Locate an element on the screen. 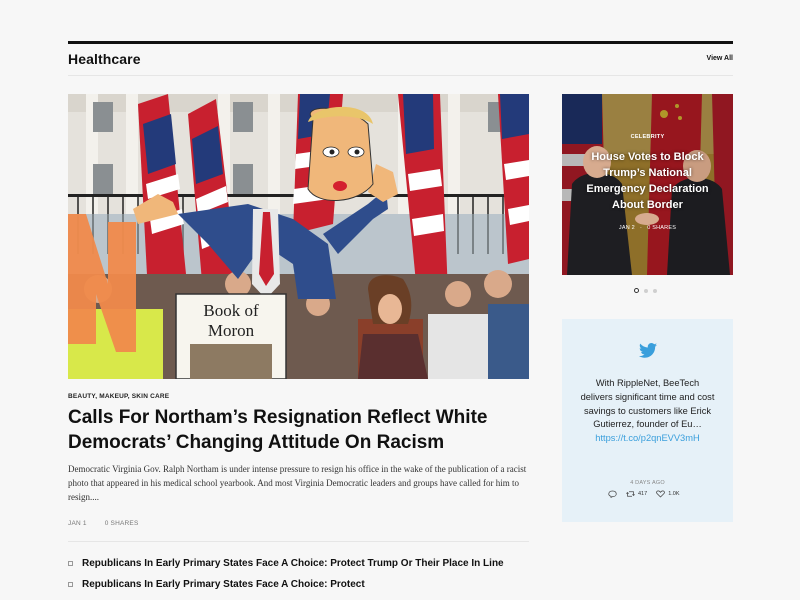  heart-icon is located at coordinates (660, 494).